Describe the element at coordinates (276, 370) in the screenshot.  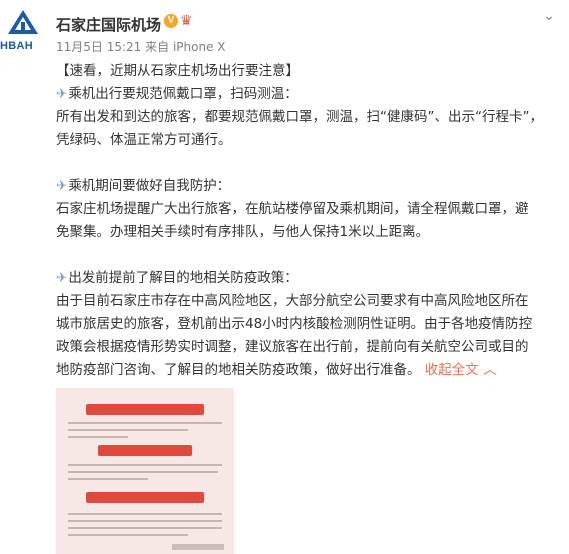
I see `body-line: 地防疫部门咨询、了解目的地相关防疫政策，做好出行准备。 收起全文 ︿` at that location.